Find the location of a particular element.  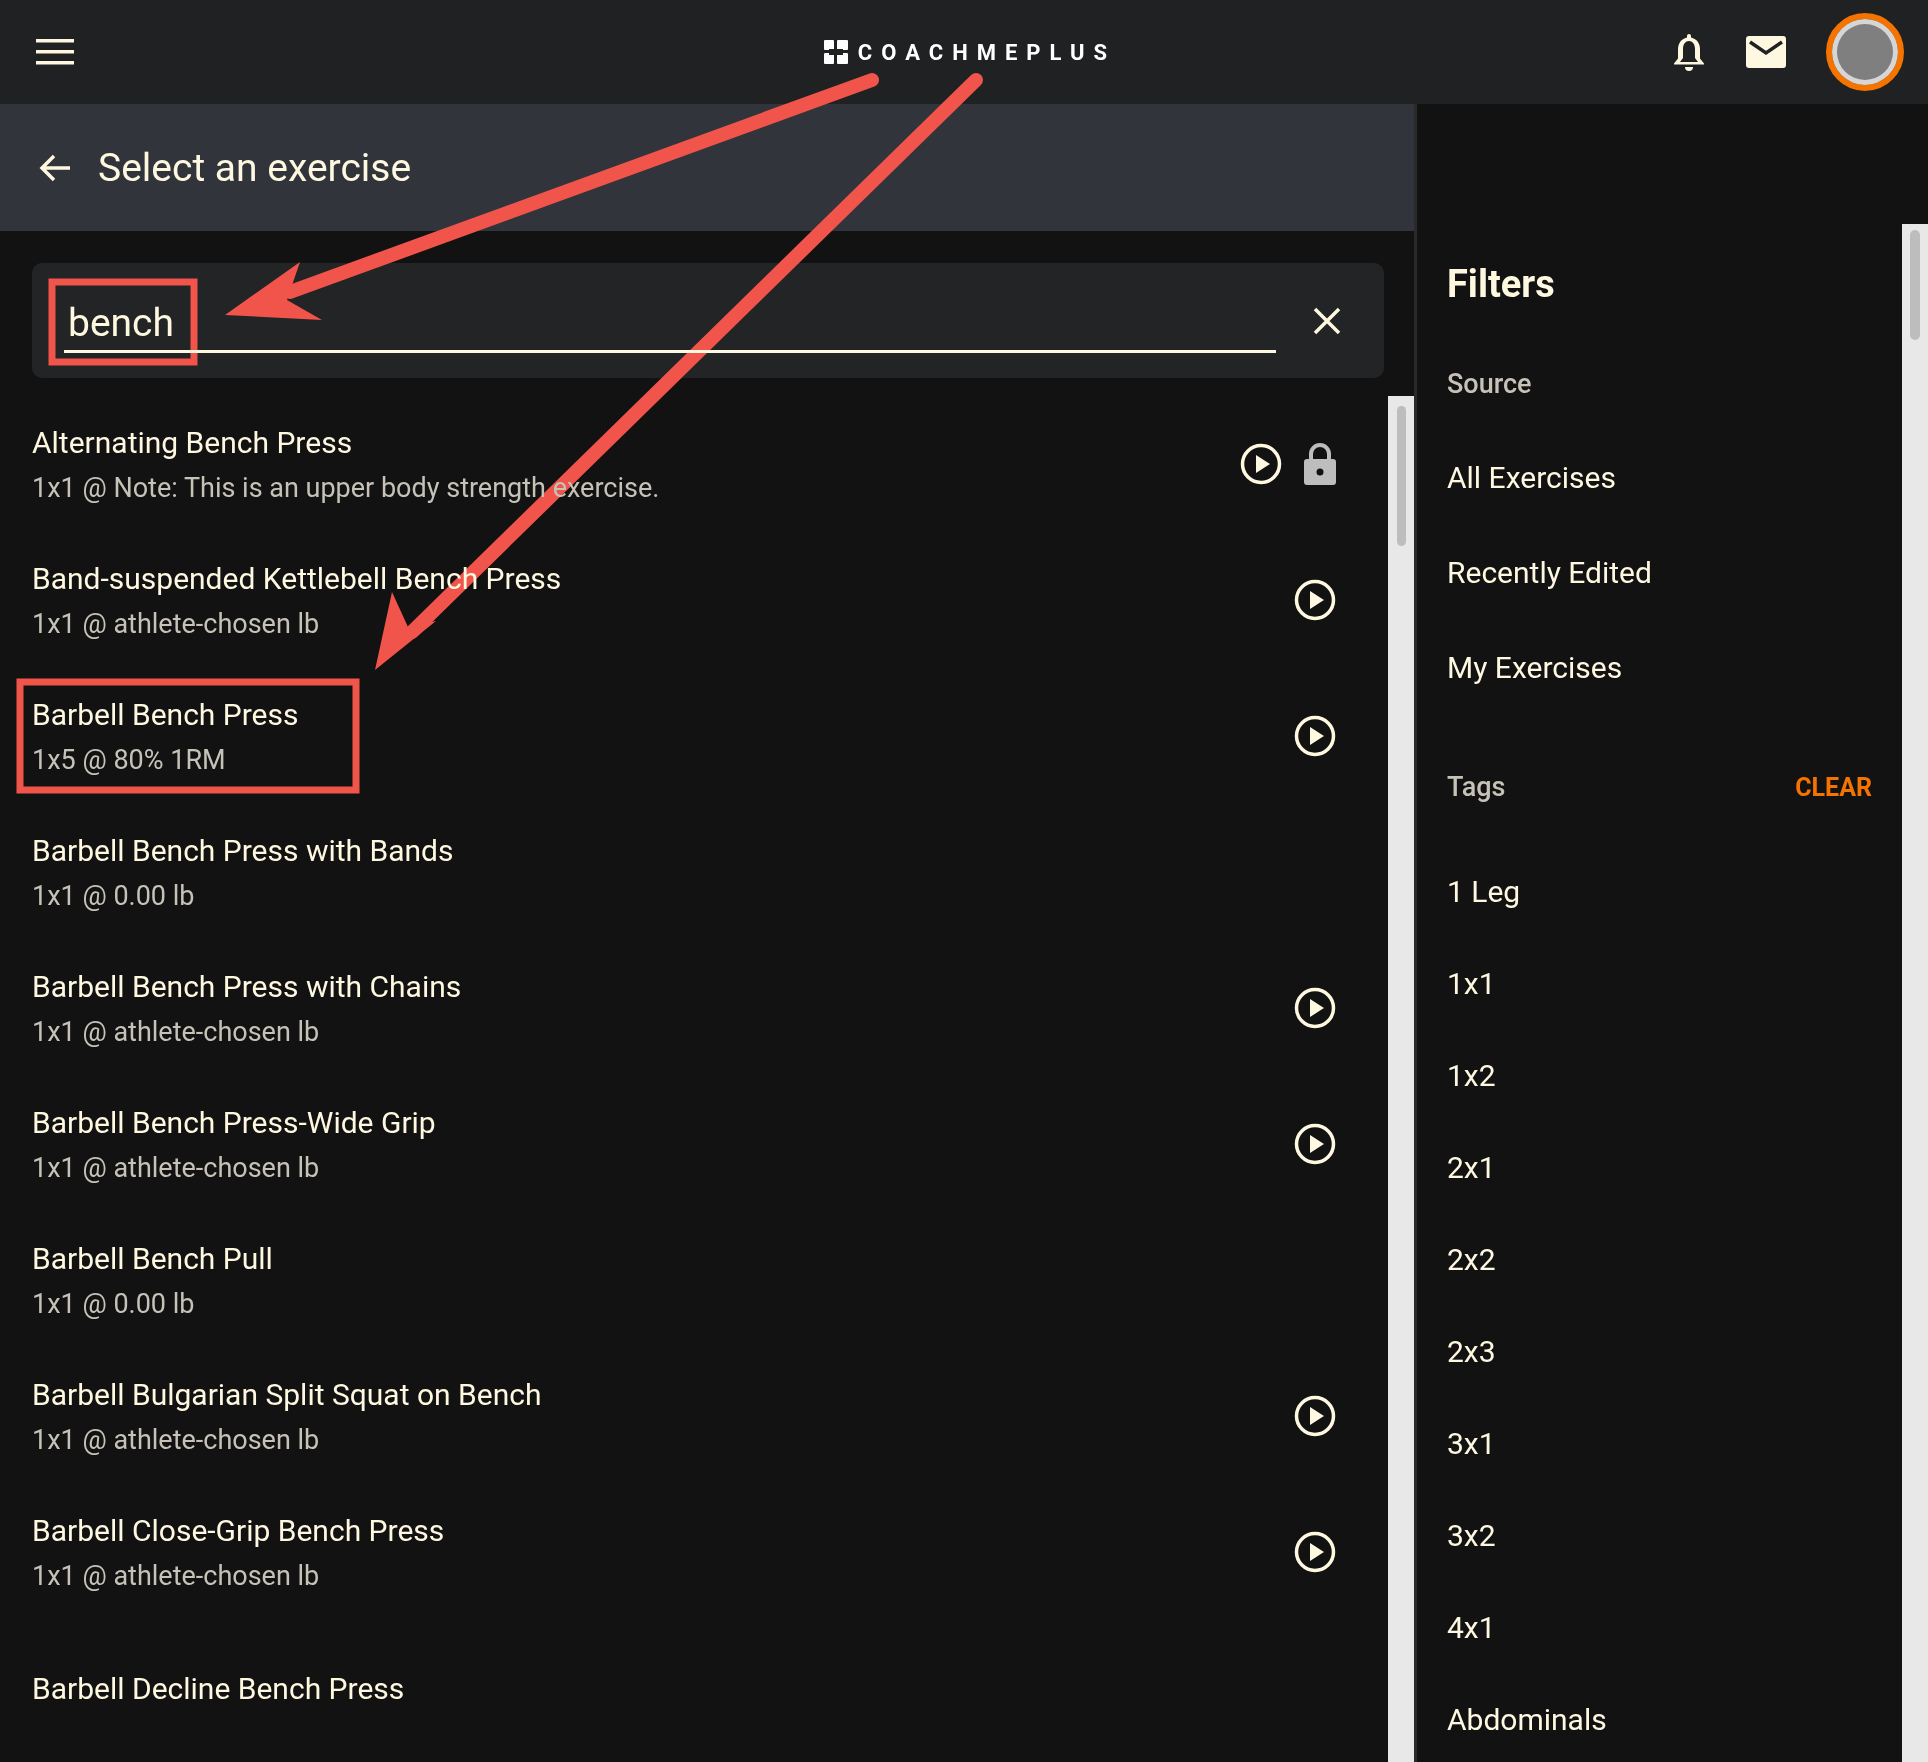

tag-option: 2x2 is located at coordinates (1471, 1259).